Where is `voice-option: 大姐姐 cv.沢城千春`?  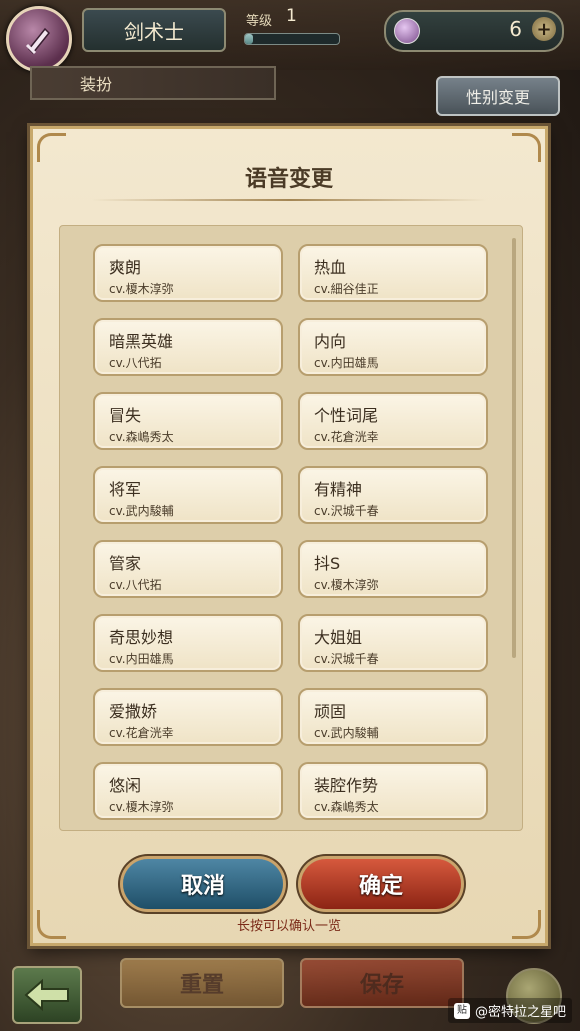
voice-option: 大姐姐 cv.沢城千春 is located at coordinates (393, 643).